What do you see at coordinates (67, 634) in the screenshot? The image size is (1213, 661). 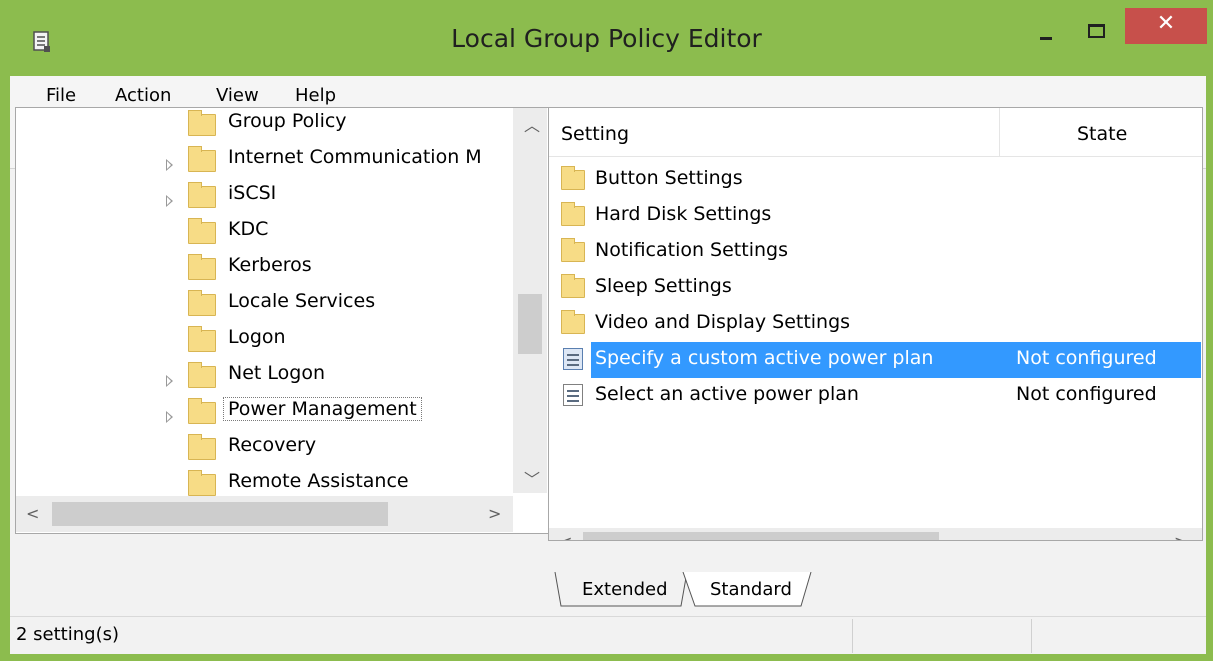 I see `status-text: 2 setting(s)` at bounding box center [67, 634].